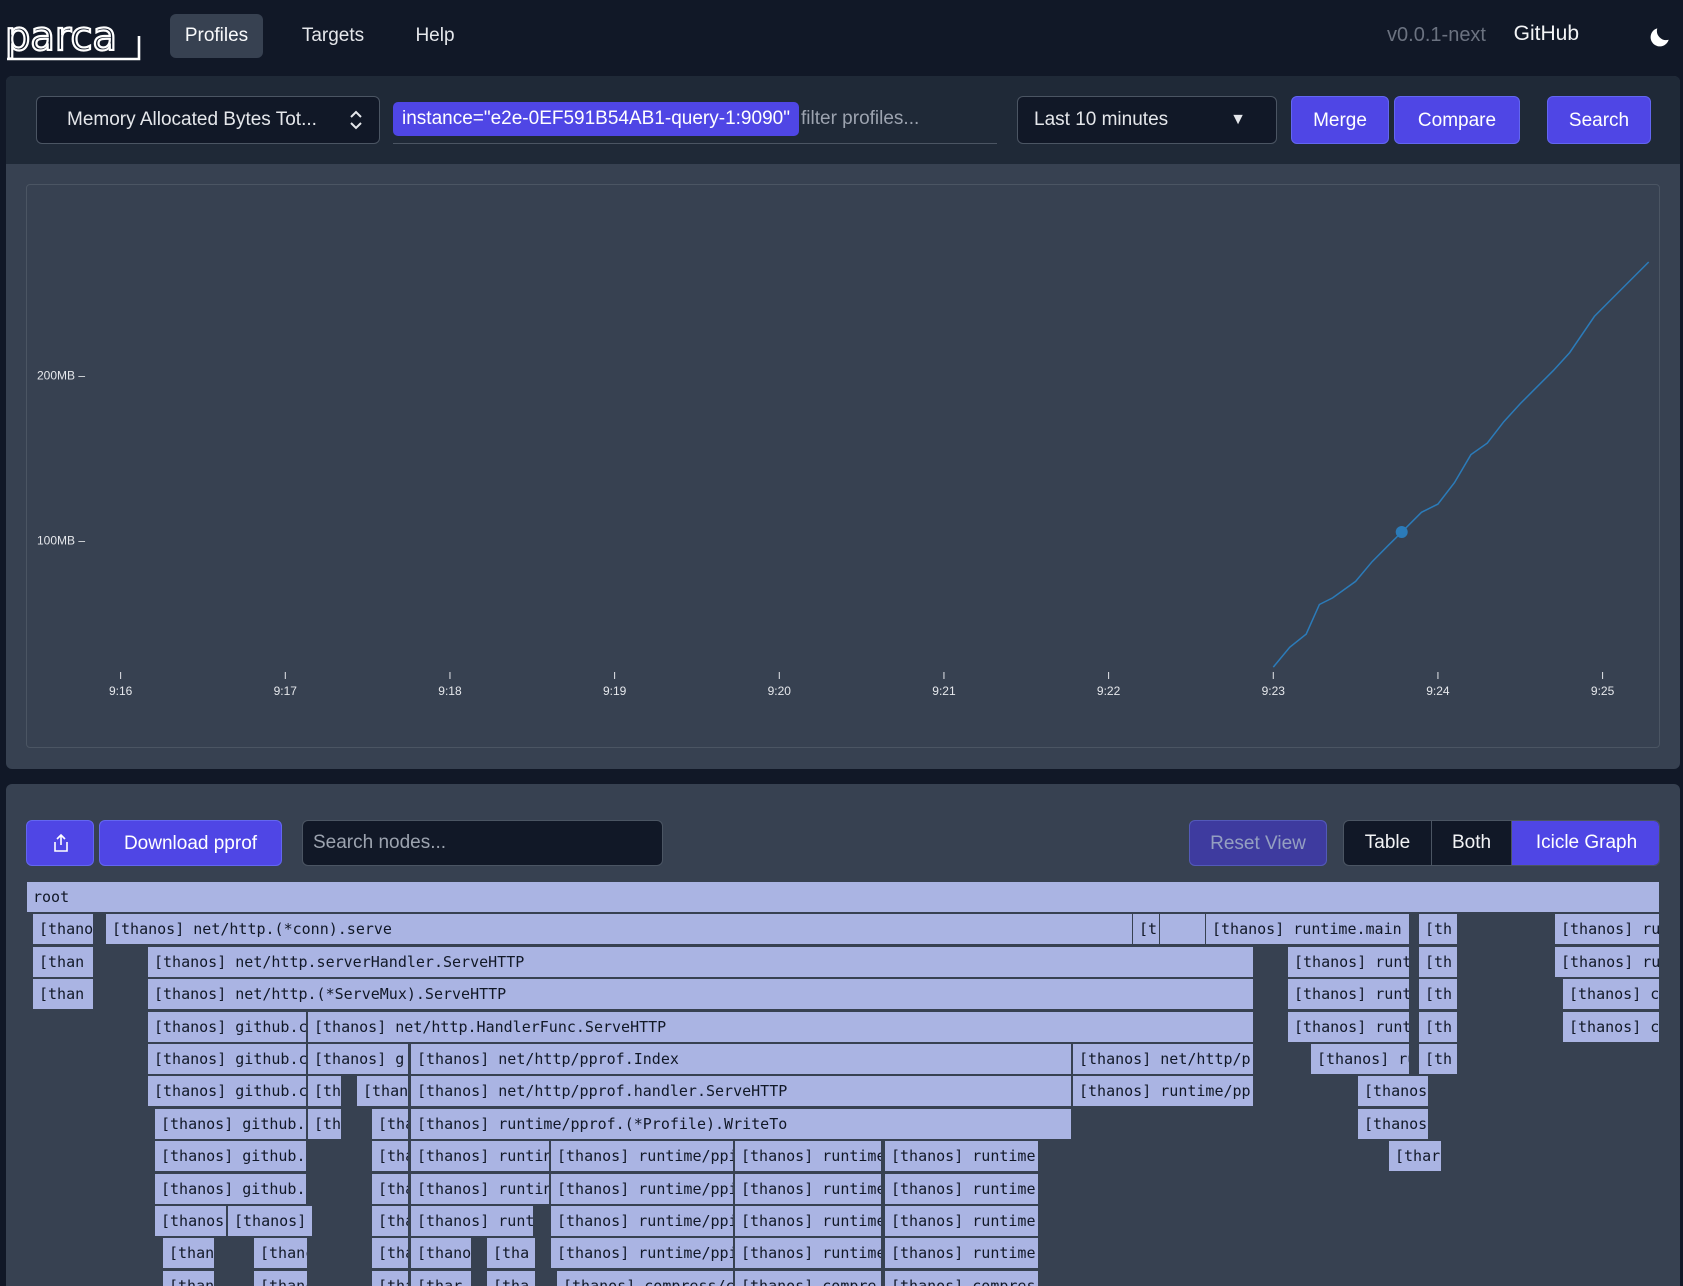 This screenshot has height=1286, width=1683. Describe the element at coordinates (1163, 1091) in the screenshot. I see `icicle-node: [thanos] runtime/pp` at that location.